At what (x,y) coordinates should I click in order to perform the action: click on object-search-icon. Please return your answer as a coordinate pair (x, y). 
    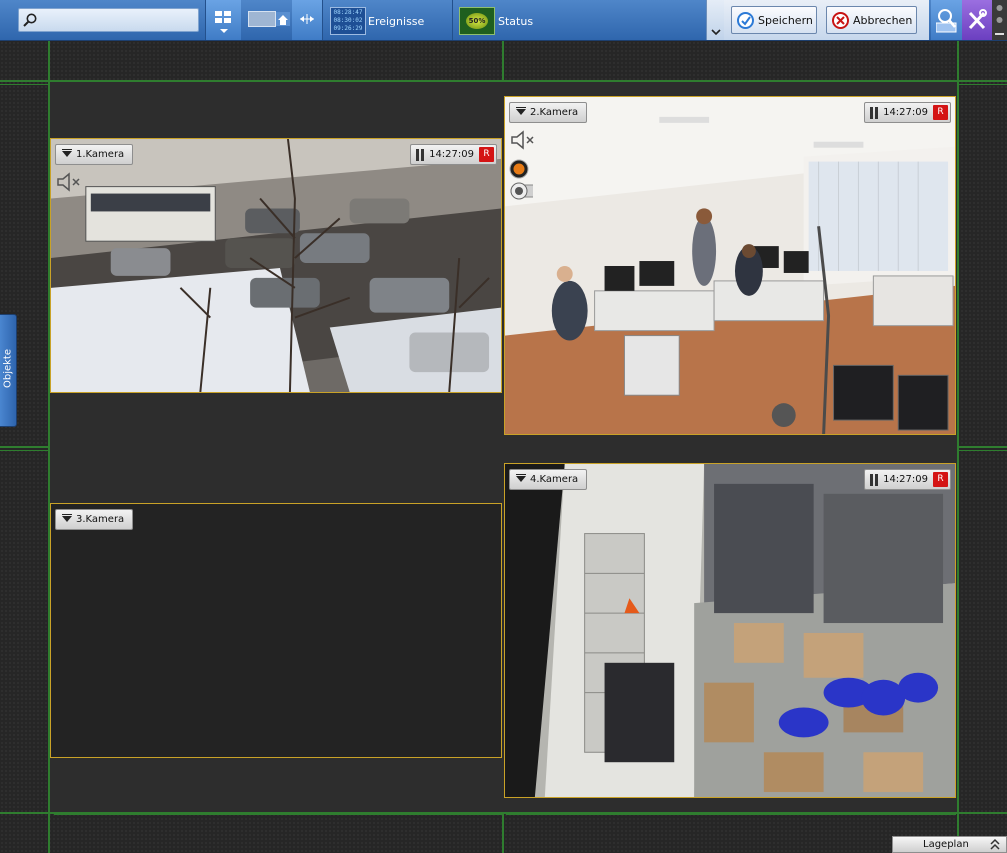
    Looking at the image, I should click on (946, 21).